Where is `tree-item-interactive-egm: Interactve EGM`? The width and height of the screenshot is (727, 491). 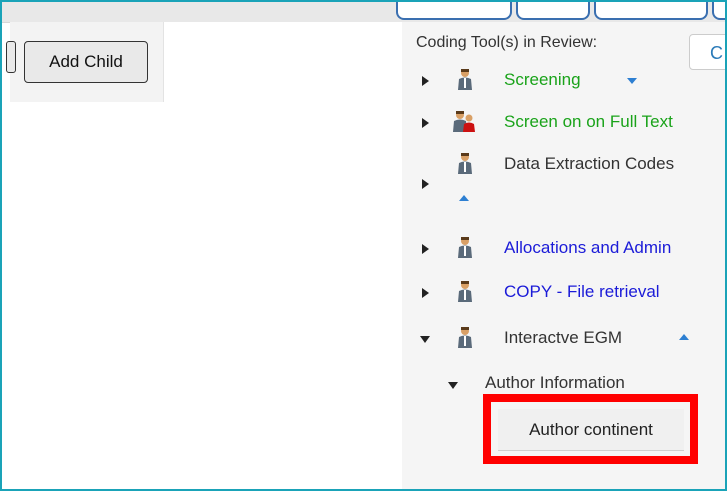 tree-item-interactive-egm: Interactve EGM is located at coordinates (564, 338).